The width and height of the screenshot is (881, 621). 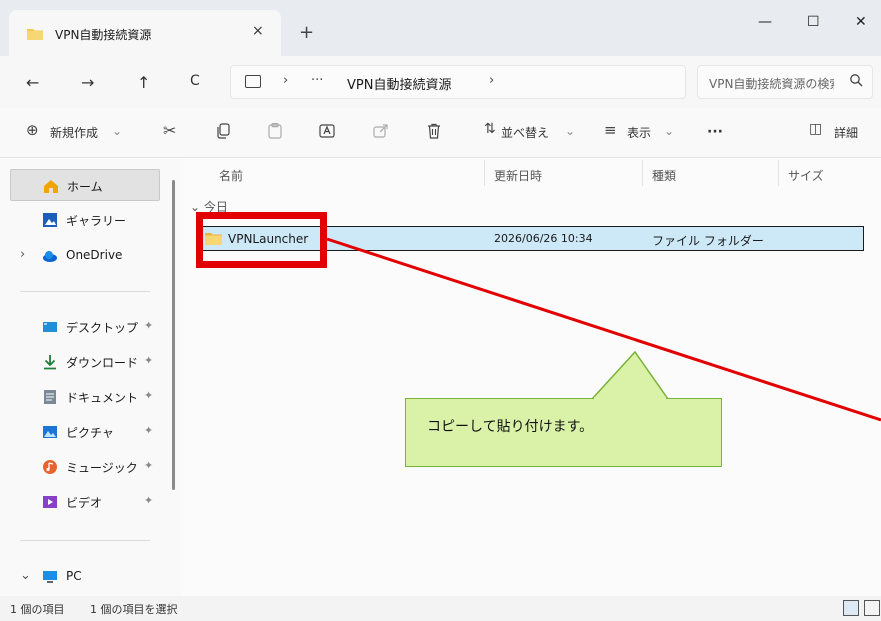 What do you see at coordinates (37, 609) in the screenshot?
I see `item-count: 1 個の項目` at bounding box center [37, 609].